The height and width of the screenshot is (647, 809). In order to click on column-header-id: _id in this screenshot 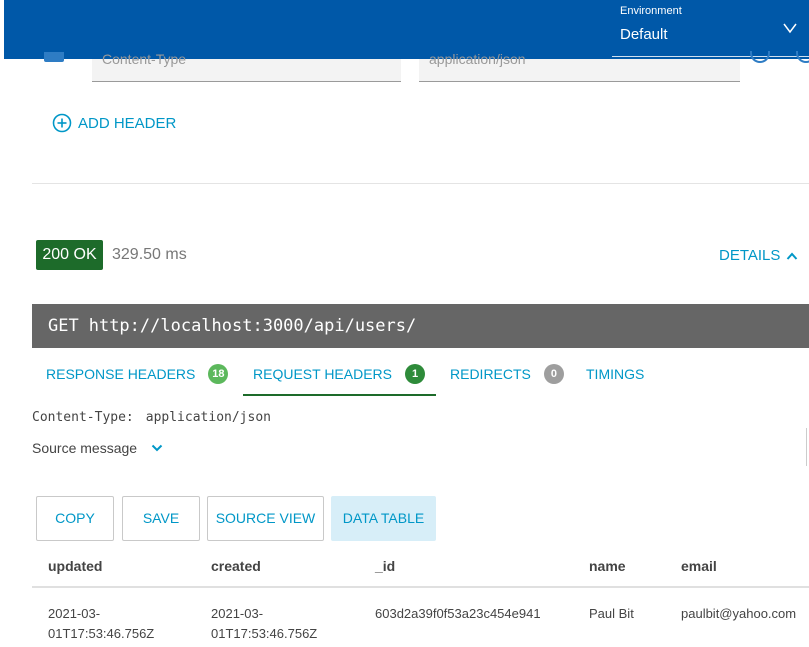, I will do `click(385, 566)`.